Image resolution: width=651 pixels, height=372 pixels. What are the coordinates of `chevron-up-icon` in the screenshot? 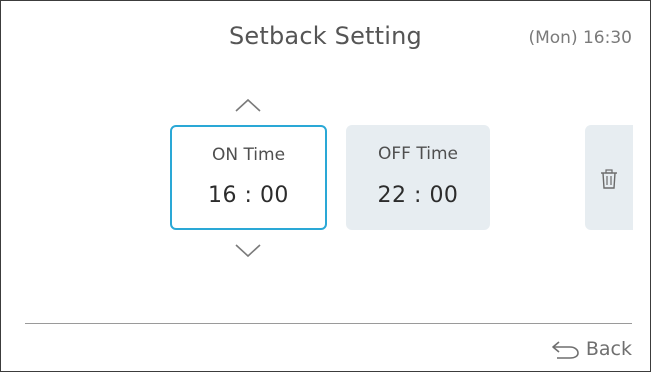 It's located at (248, 105).